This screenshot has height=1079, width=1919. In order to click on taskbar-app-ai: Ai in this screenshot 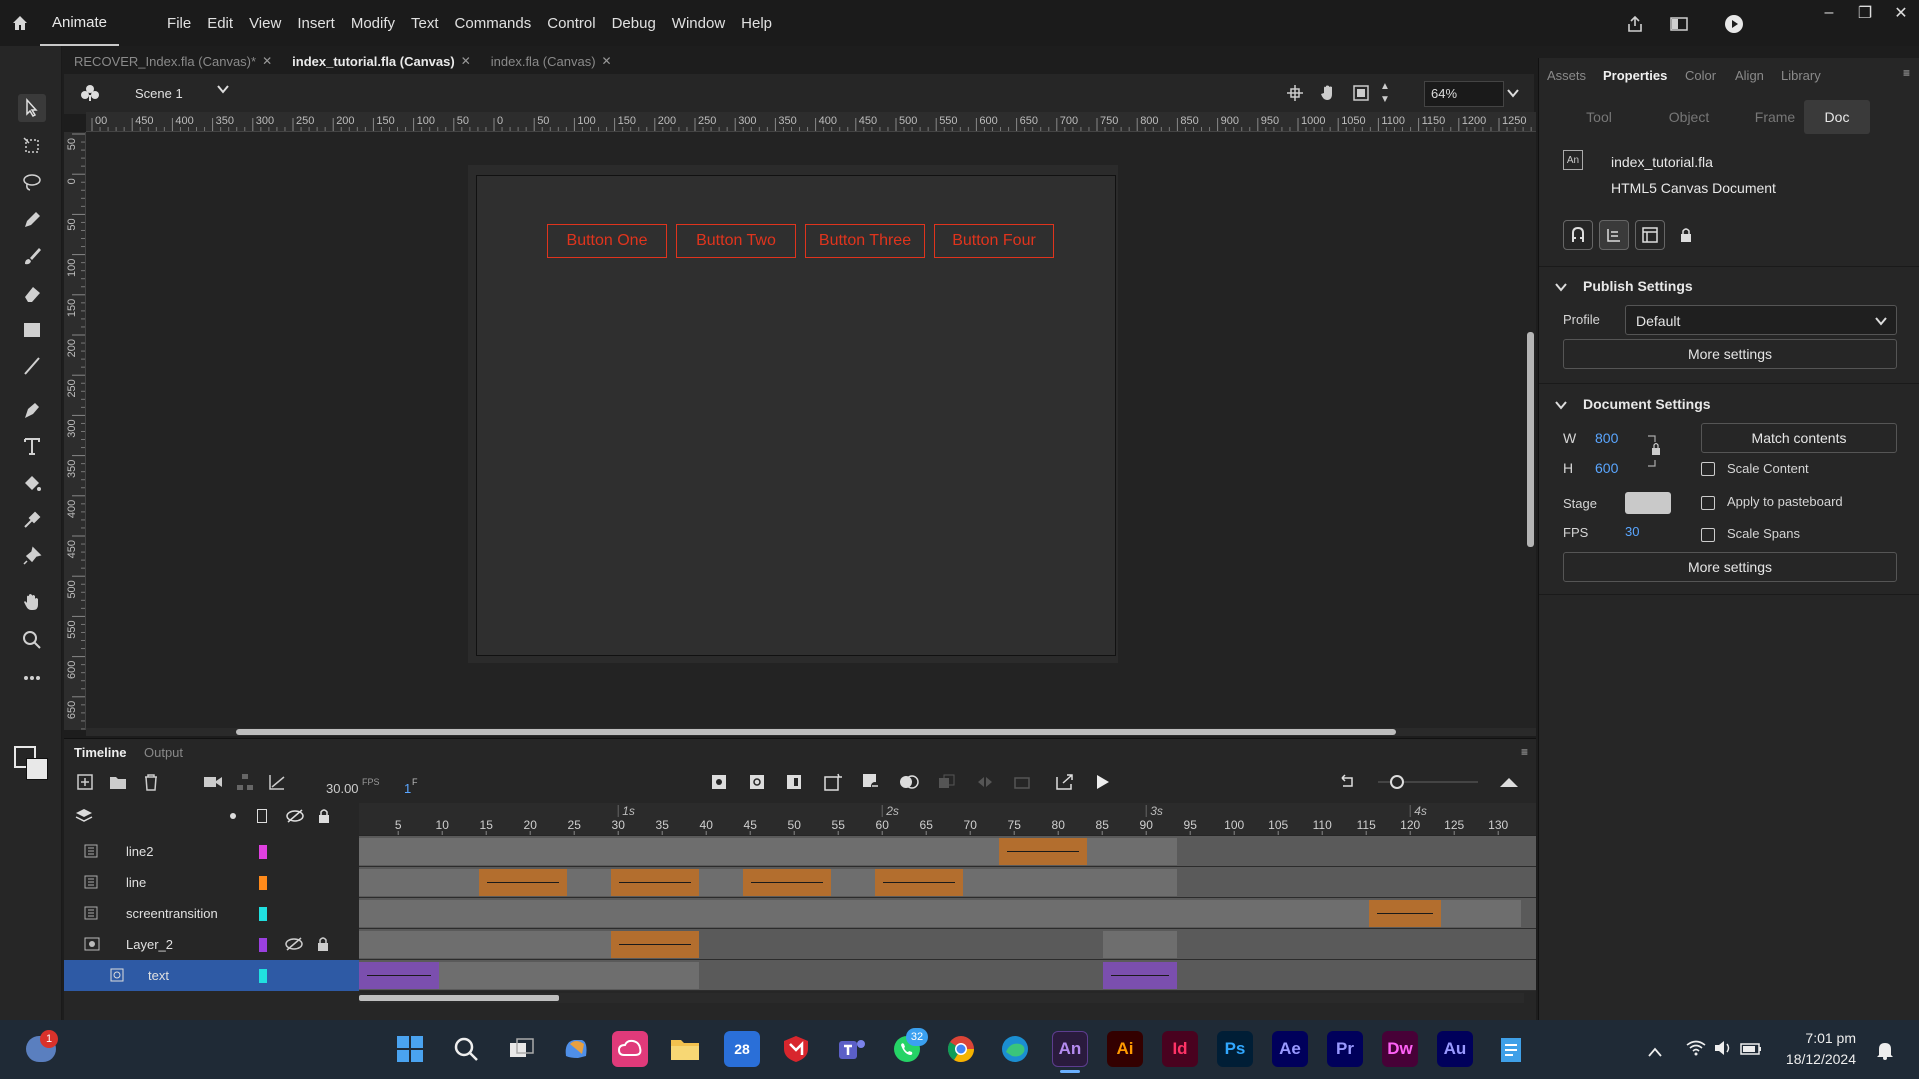, I will do `click(1125, 1049)`.